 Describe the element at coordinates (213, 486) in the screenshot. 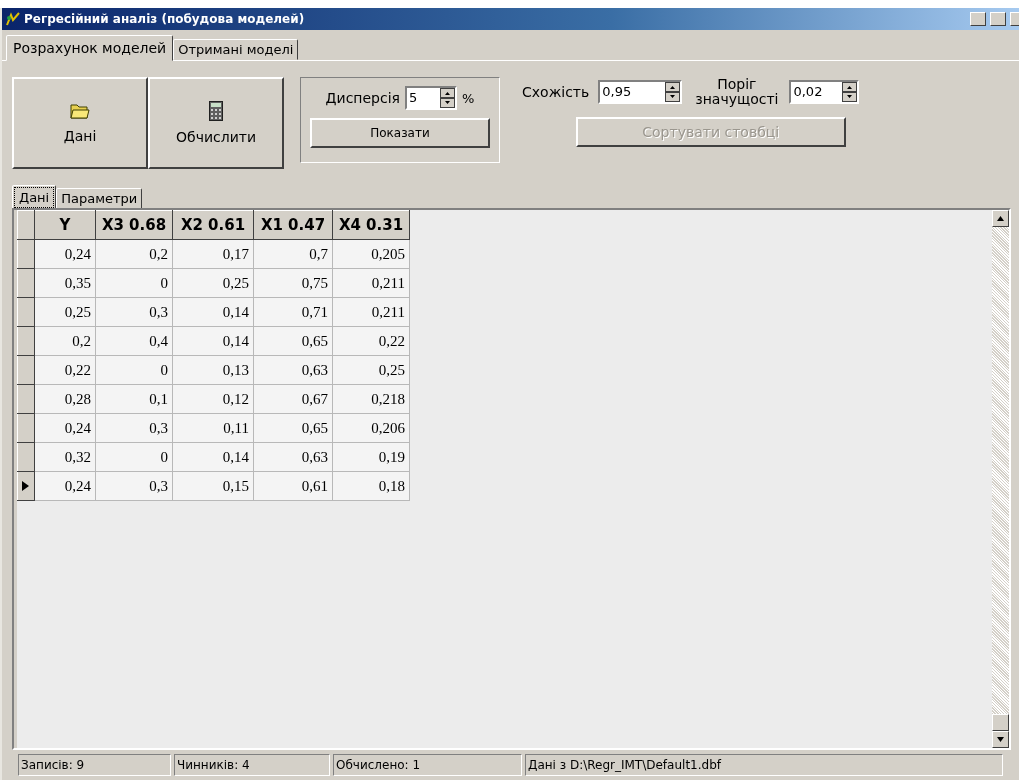

I see `table-cell: 0,15` at that location.